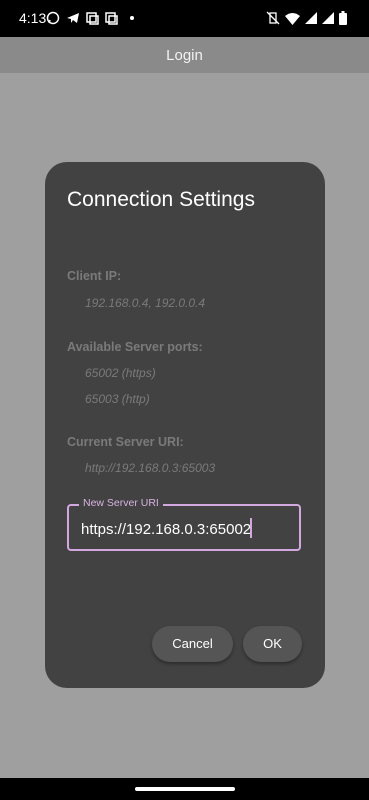  Describe the element at coordinates (117, 399) in the screenshot. I see `server-port-http: 65003 (http)` at that location.